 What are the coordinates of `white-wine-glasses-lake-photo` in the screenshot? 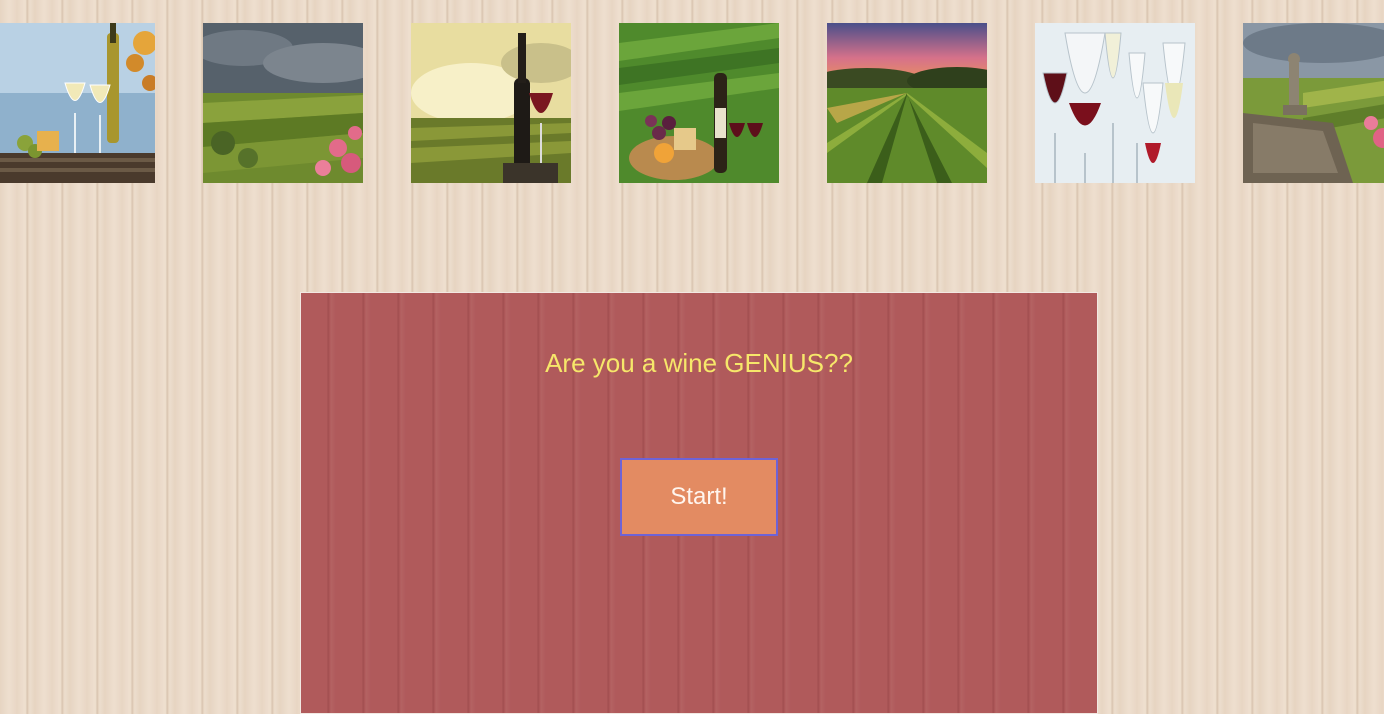 It's located at (77, 103).